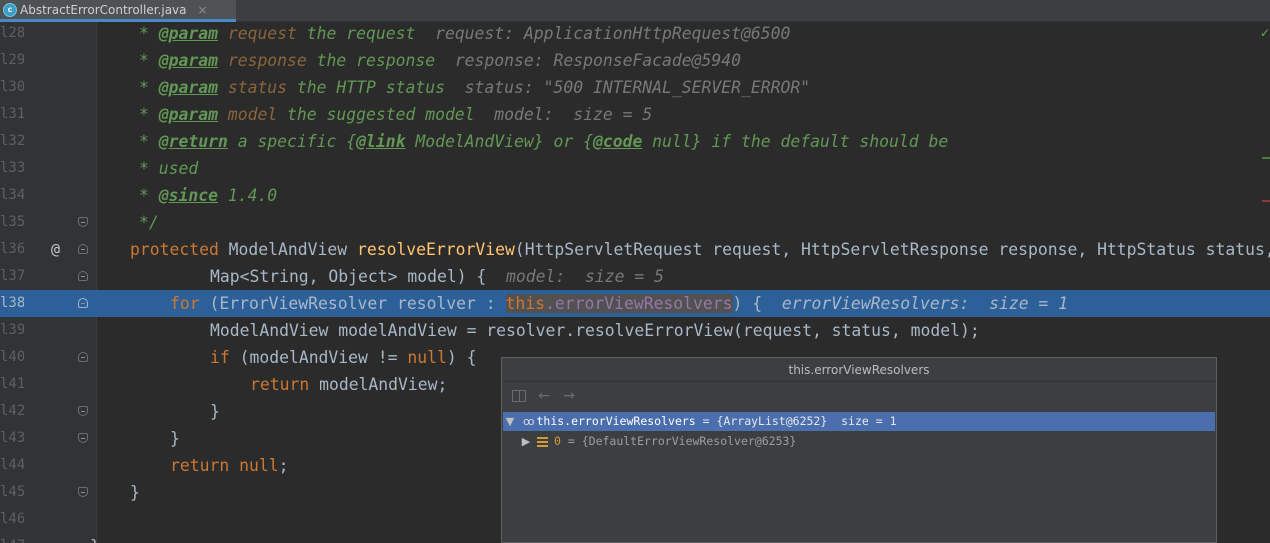  Describe the element at coordinates (616, 421) in the screenshot. I see `tree-row-name: this.errorViewResolvers` at that location.